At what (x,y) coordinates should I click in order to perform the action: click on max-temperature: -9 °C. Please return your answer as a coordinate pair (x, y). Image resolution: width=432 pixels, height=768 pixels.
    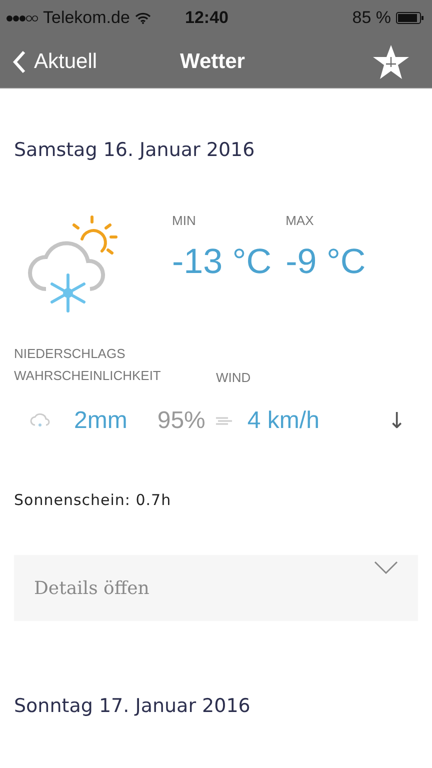
    Looking at the image, I should click on (326, 262).